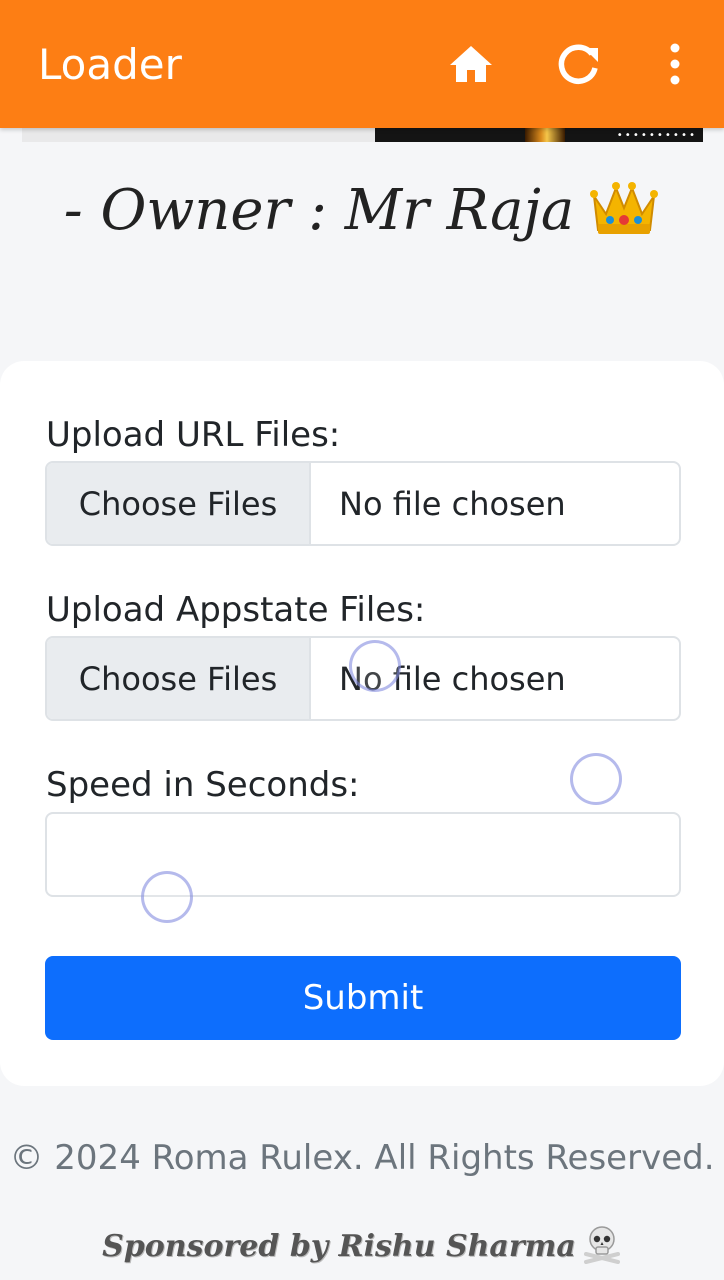 Image resolution: width=724 pixels, height=1280 pixels. Describe the element at coordinates (656, 135) in the screenshot. I see `banner-dots: ••••••••••` at that location.